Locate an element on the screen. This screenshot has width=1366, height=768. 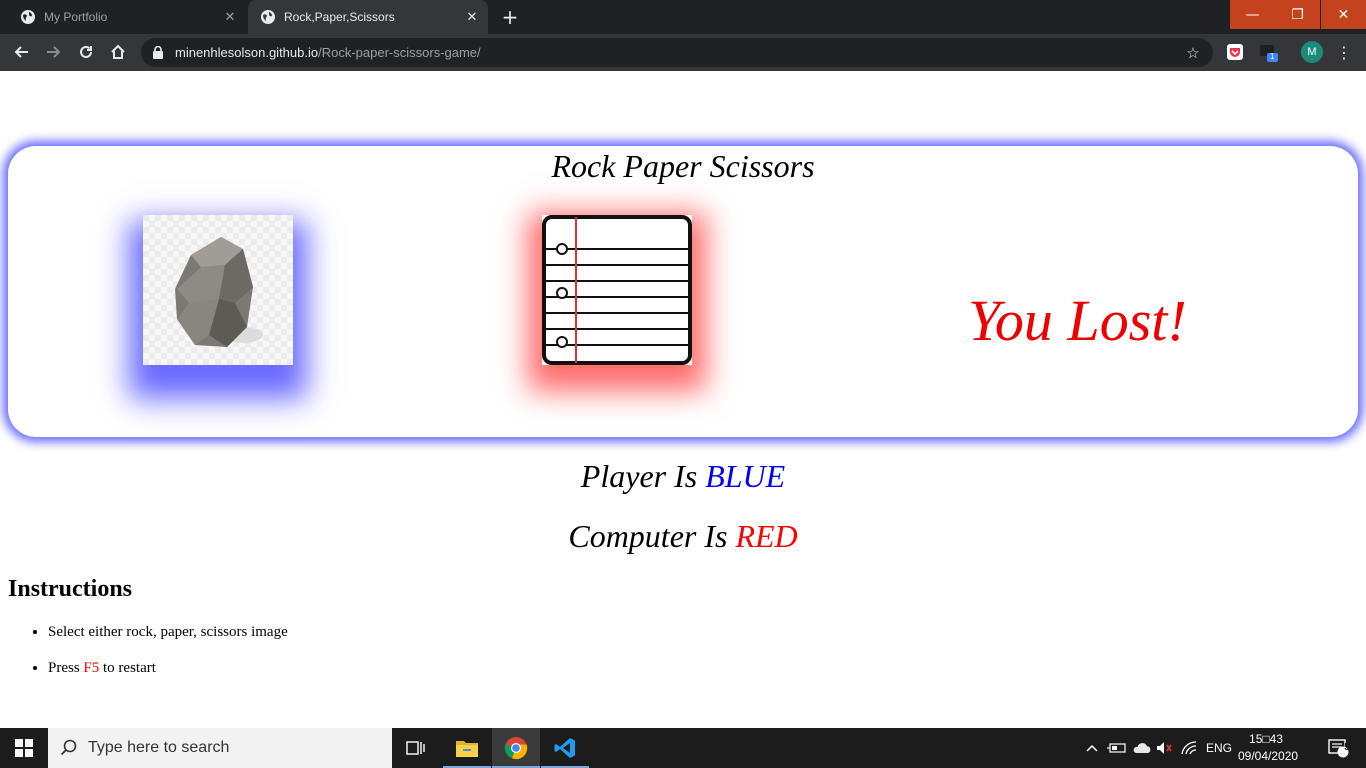
tab-title: My Portfolio is located at coordinates (76, 17).